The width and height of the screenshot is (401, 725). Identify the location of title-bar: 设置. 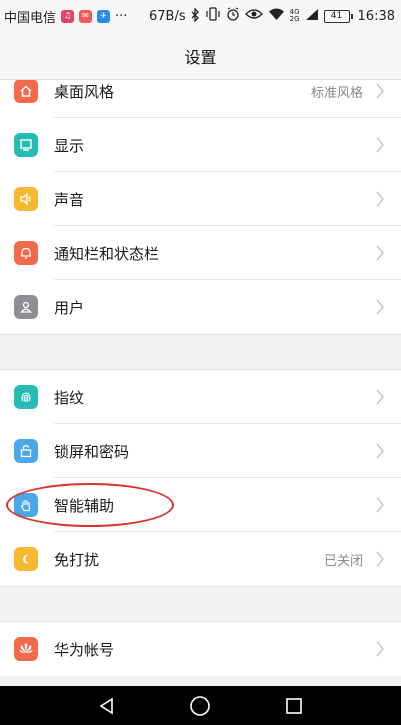
(200, 56).